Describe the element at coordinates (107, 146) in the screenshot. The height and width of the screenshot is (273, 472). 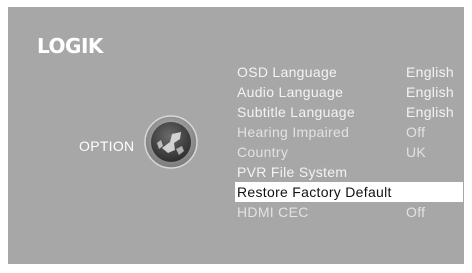
I see `option-section-label: OPTION` at that location.